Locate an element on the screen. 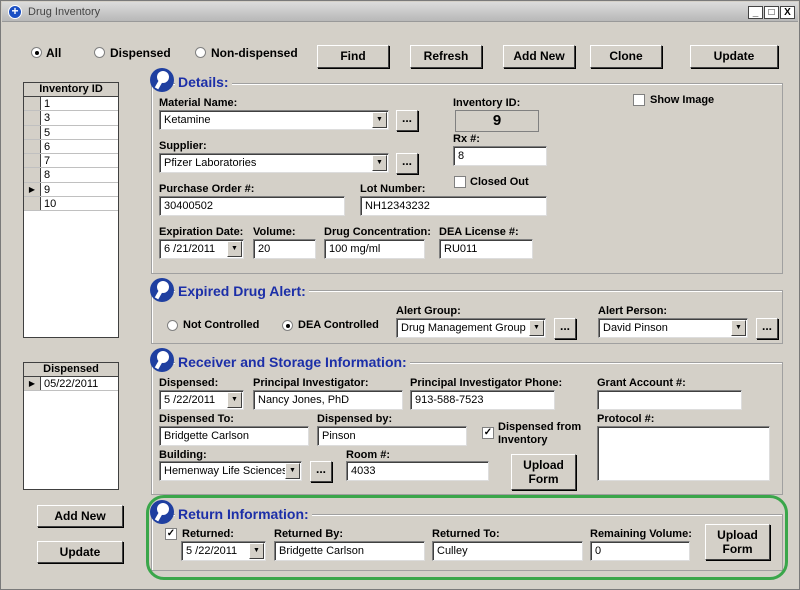  purchase-order-label: Purchase Order #: is located at coordinates (207, 189).